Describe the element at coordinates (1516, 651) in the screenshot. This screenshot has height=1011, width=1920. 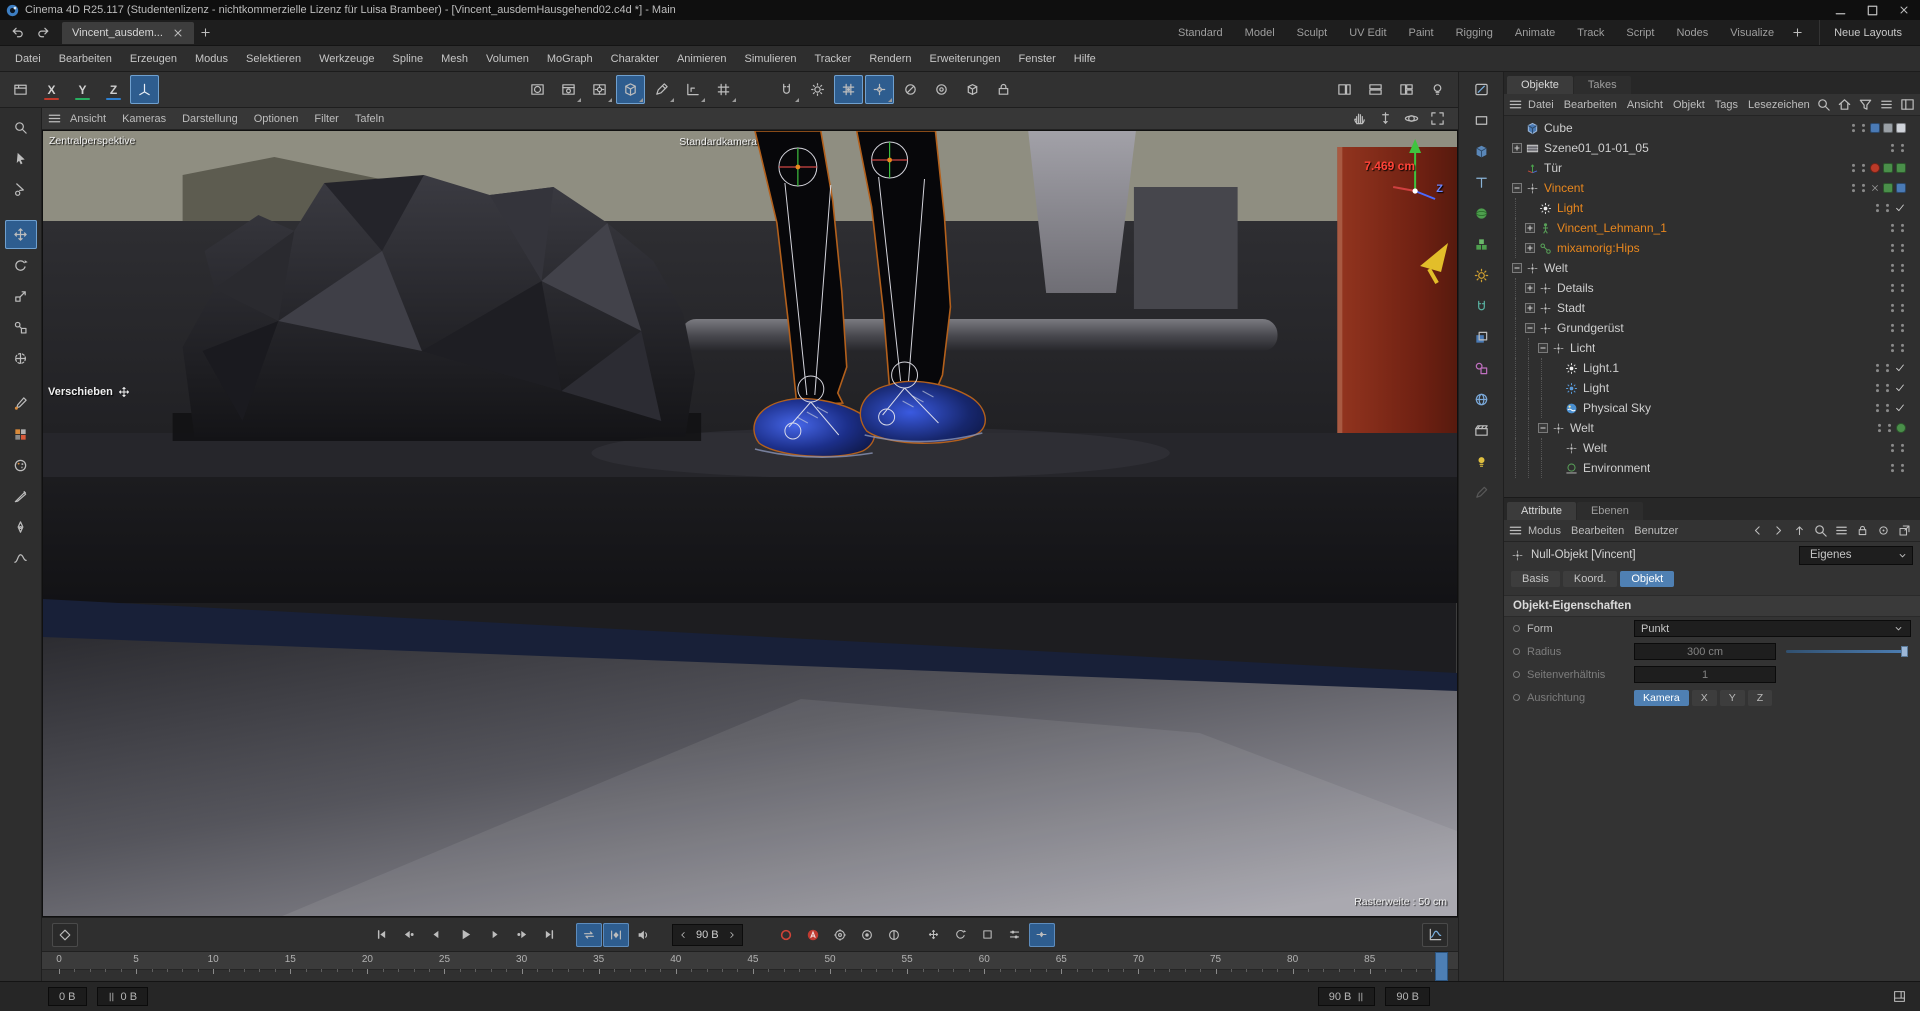
I see `animation-toggle-icon` at that location.